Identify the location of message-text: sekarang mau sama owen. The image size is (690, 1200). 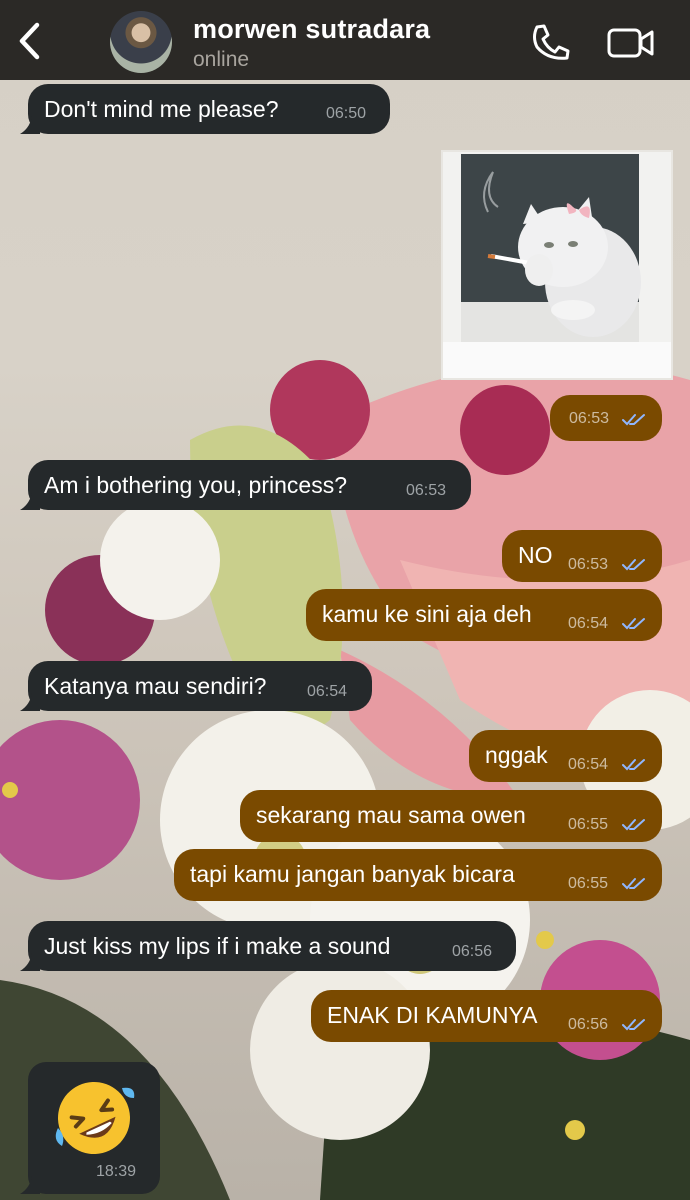
(391, 815).